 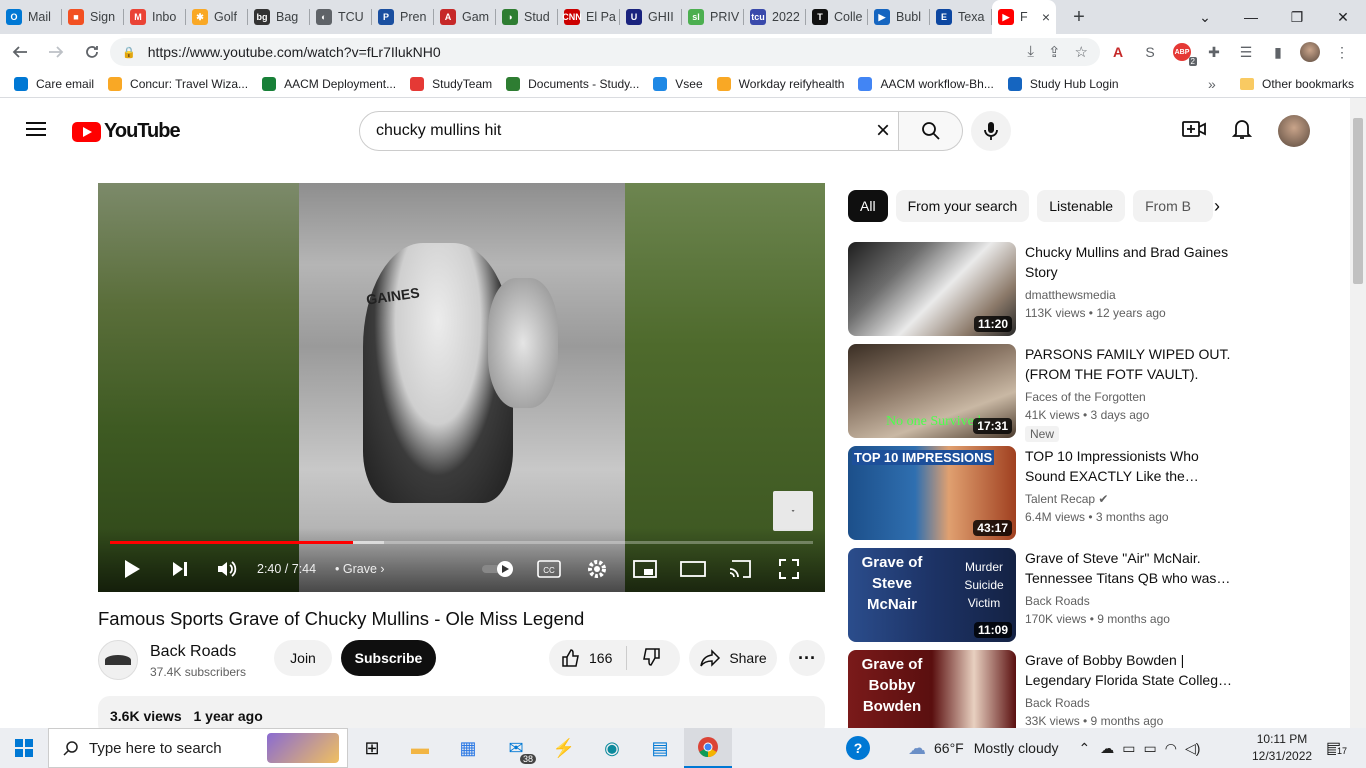 What do you see at coordinates (693, 569) in the screenshot?
I see `theater-mode-button` at bounding box center [693, 569].